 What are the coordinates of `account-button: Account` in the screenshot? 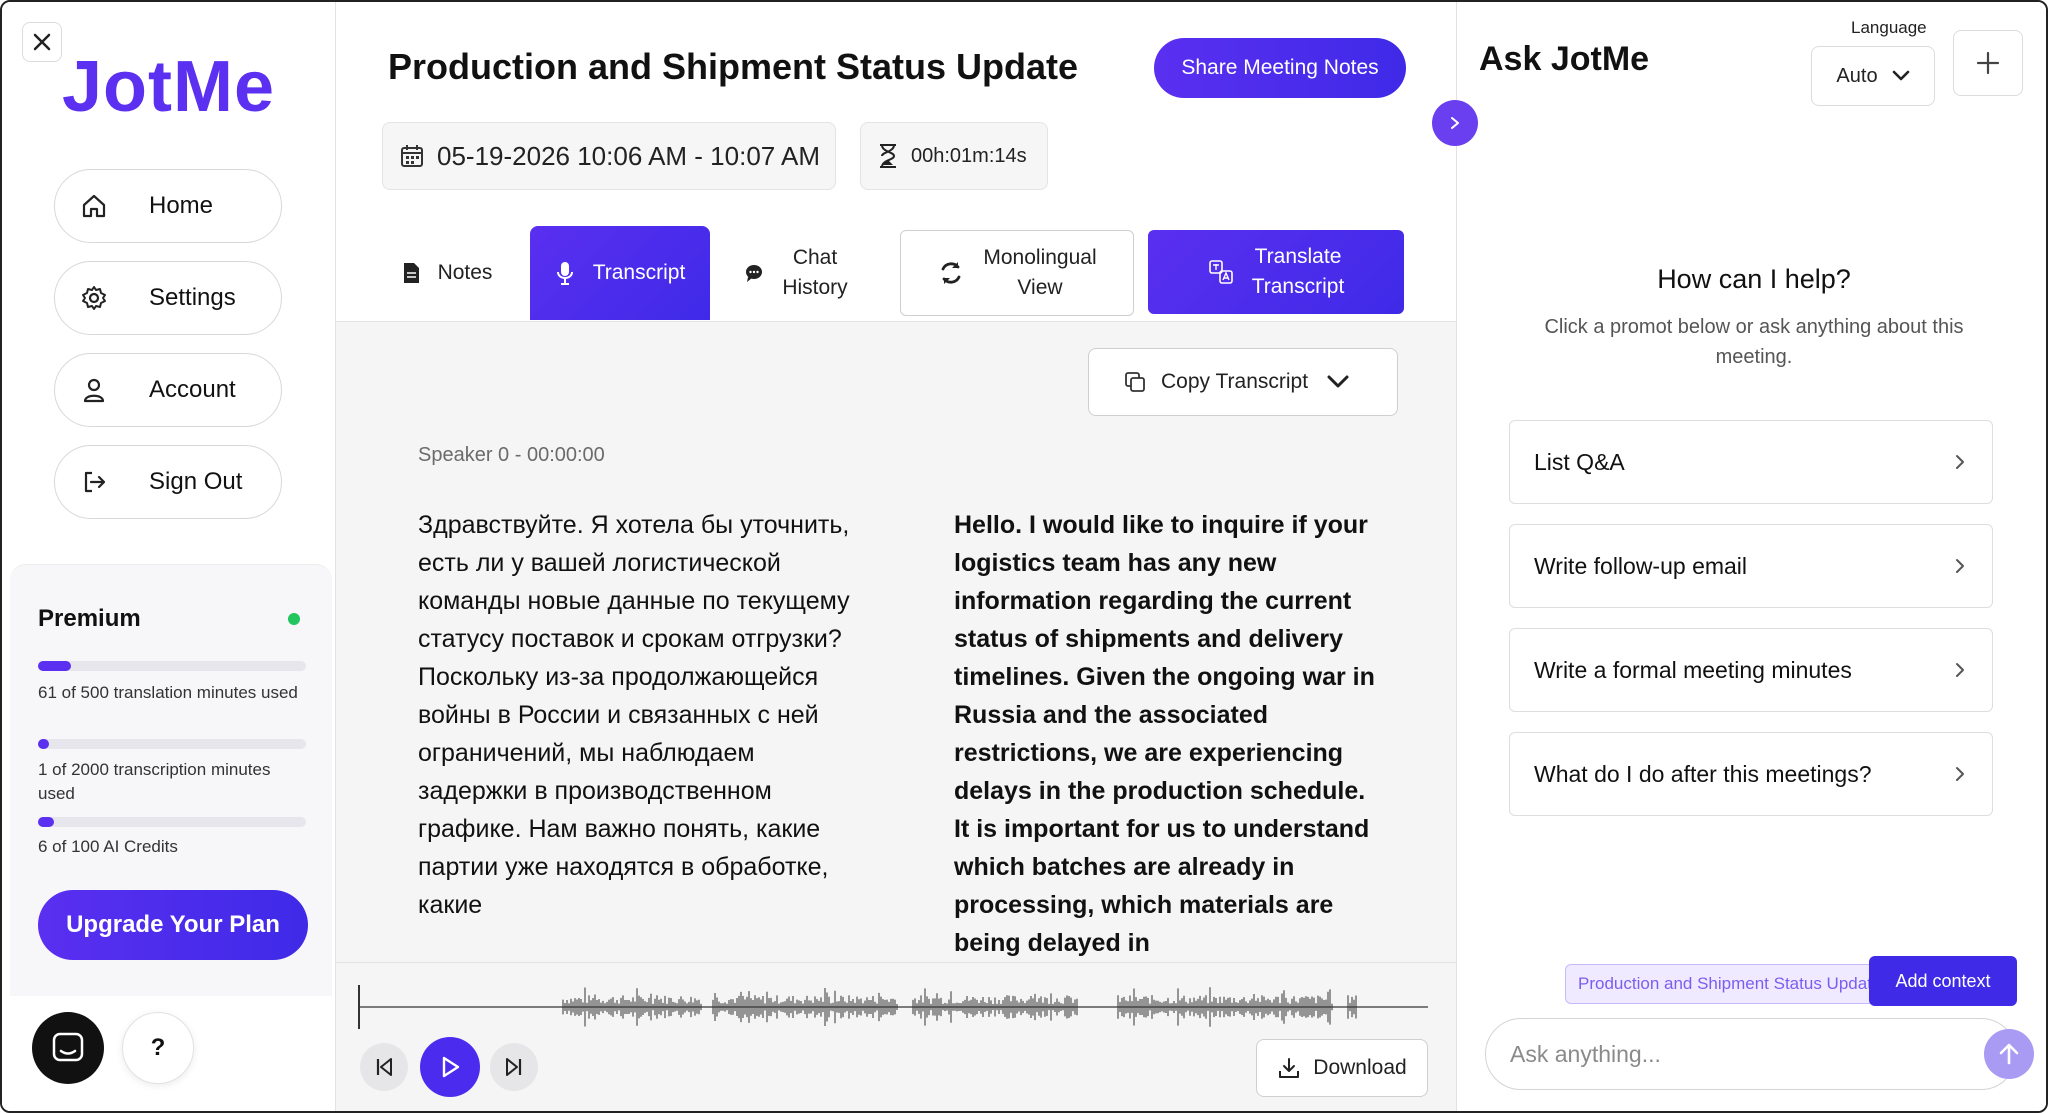 It's located at (168, 390).